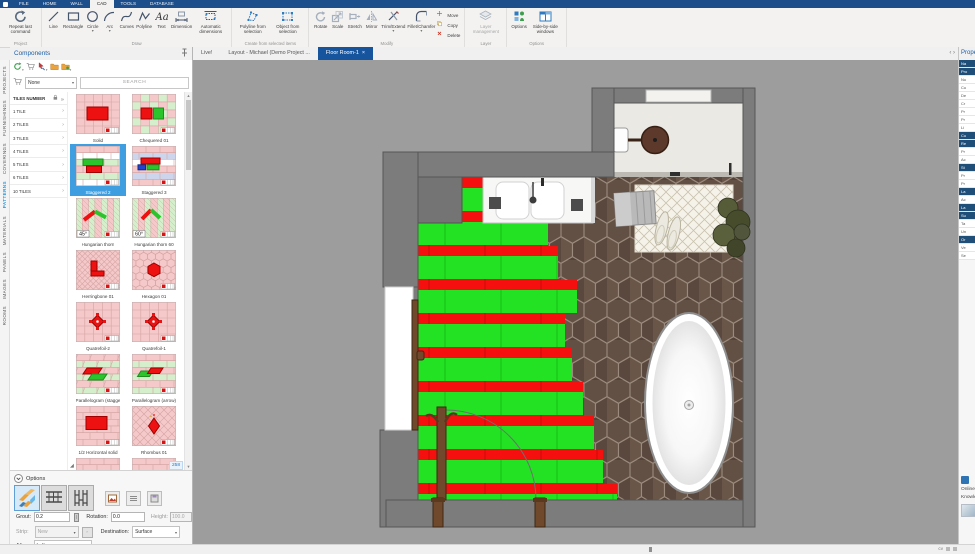 This screenshot has width=975, height=554. Describe the element at coordinates (967, 136) in the screenshot. I see `property-category-row: Cu` at that location.